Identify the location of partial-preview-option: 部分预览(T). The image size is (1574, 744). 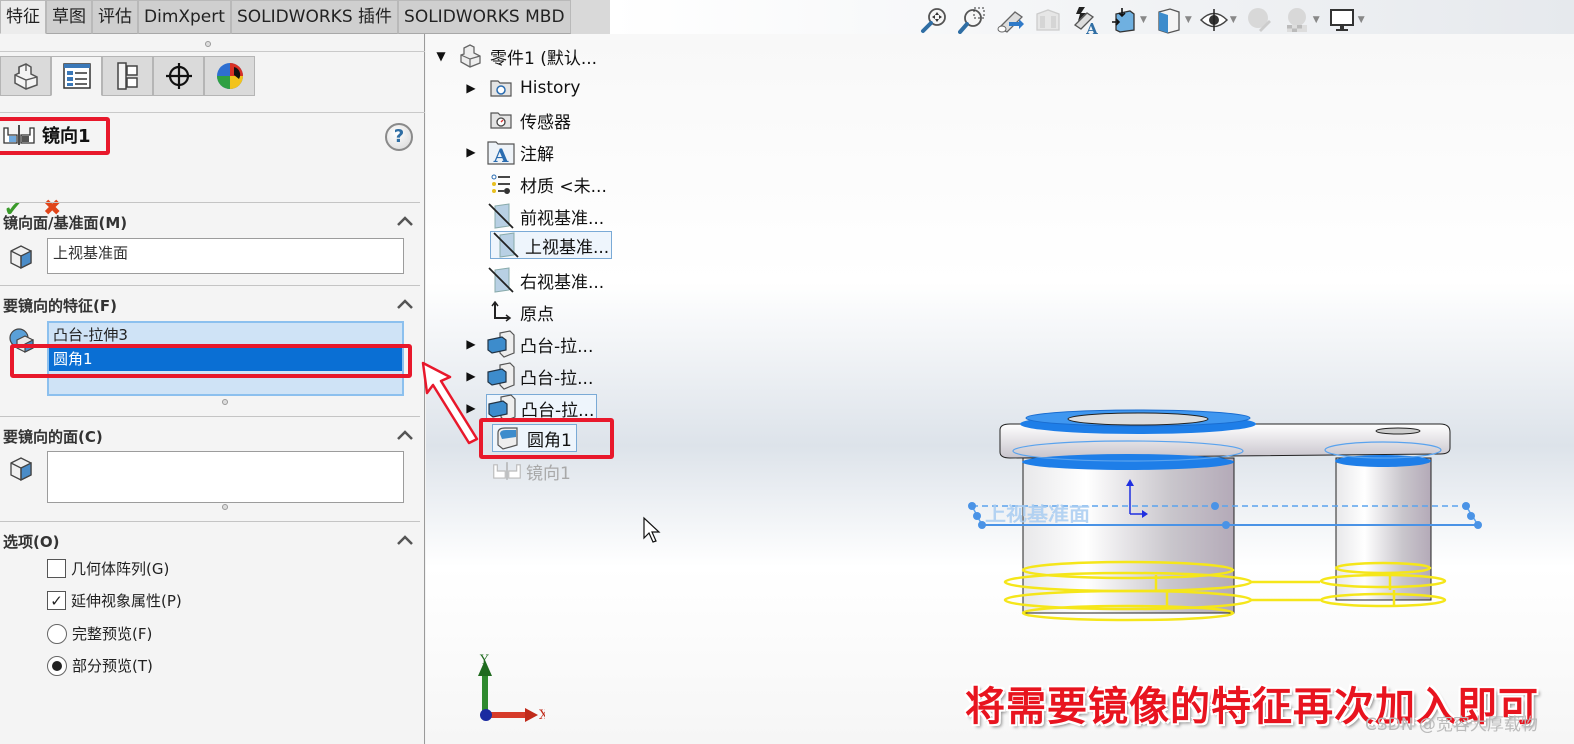
(100, 665).